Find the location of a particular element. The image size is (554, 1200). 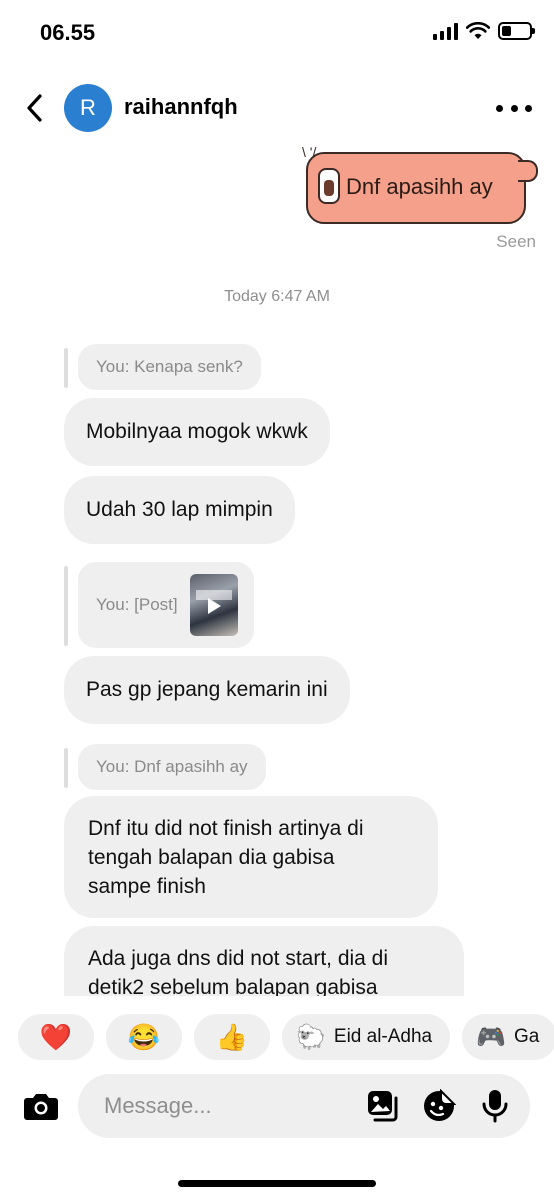

sticker-icon is located at coordinates (440, 1105).